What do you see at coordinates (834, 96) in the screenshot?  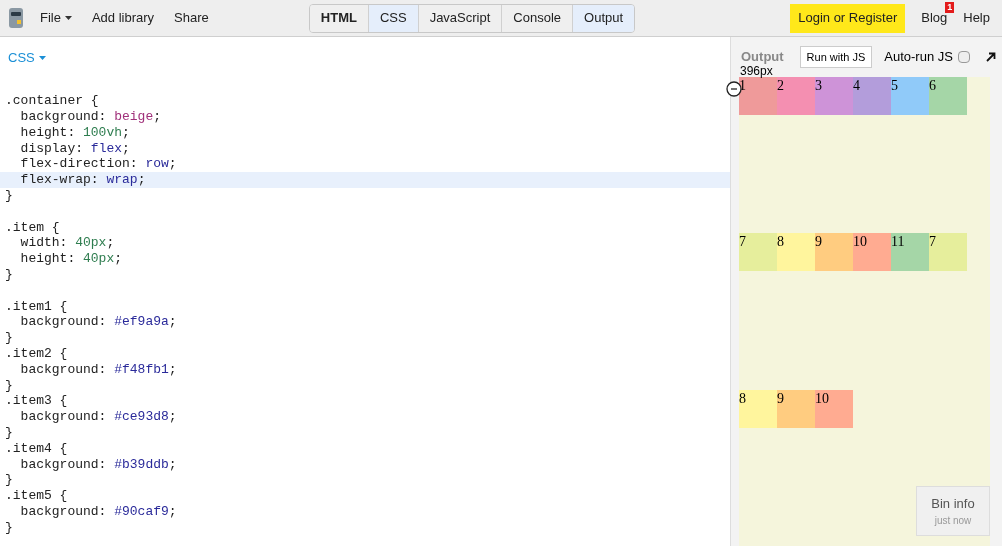 I see `flex-item: 3` at bounding box center [834, 96].